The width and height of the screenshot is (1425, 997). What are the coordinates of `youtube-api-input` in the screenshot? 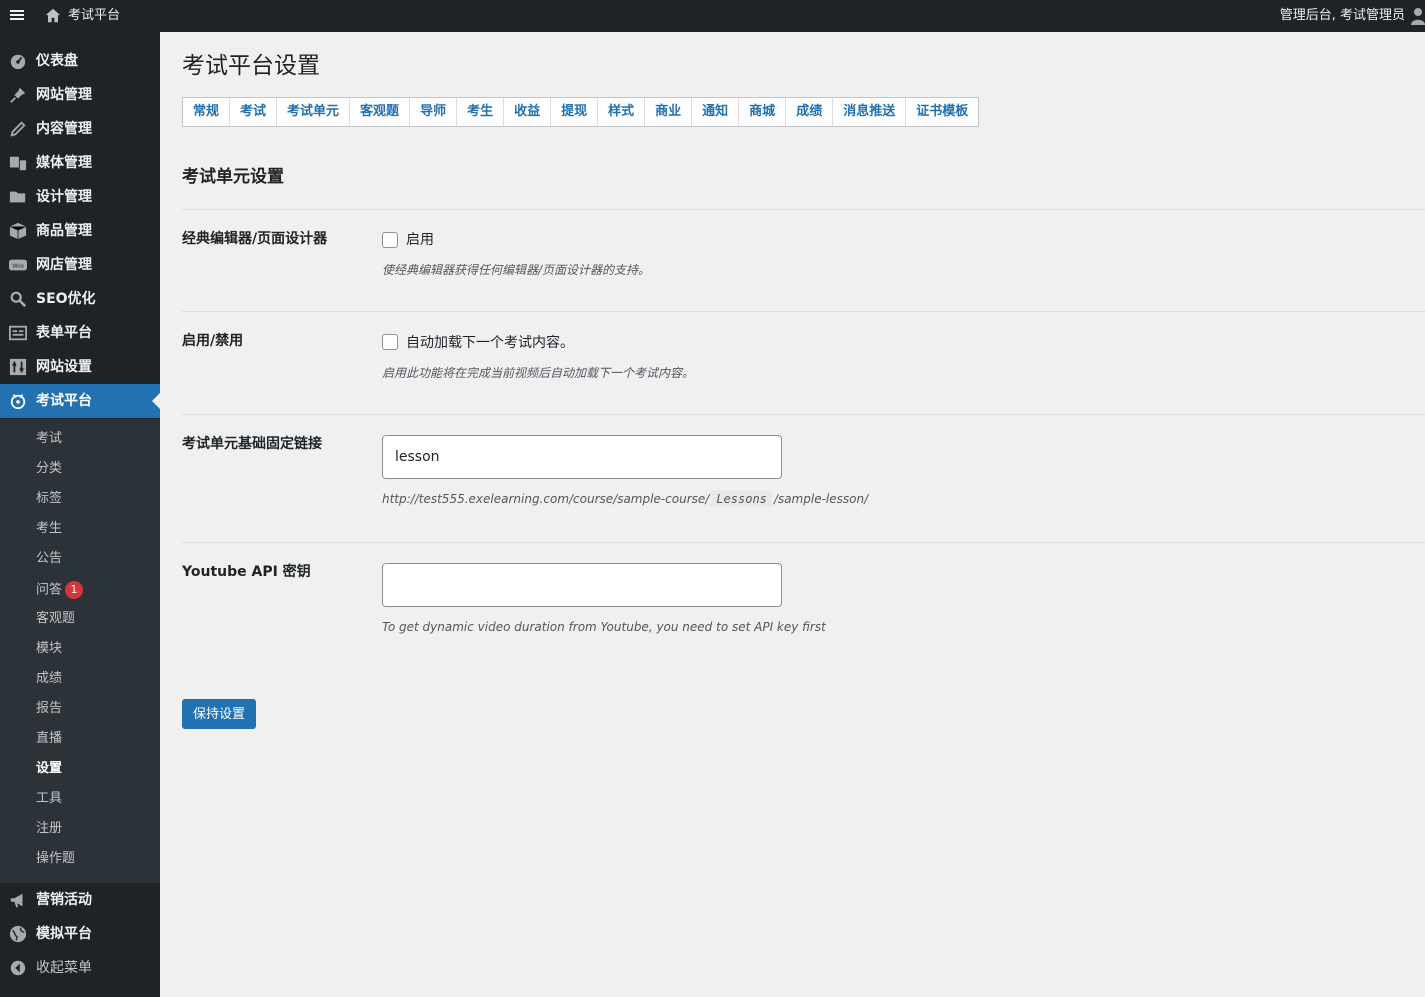 It's located at (582, 585).